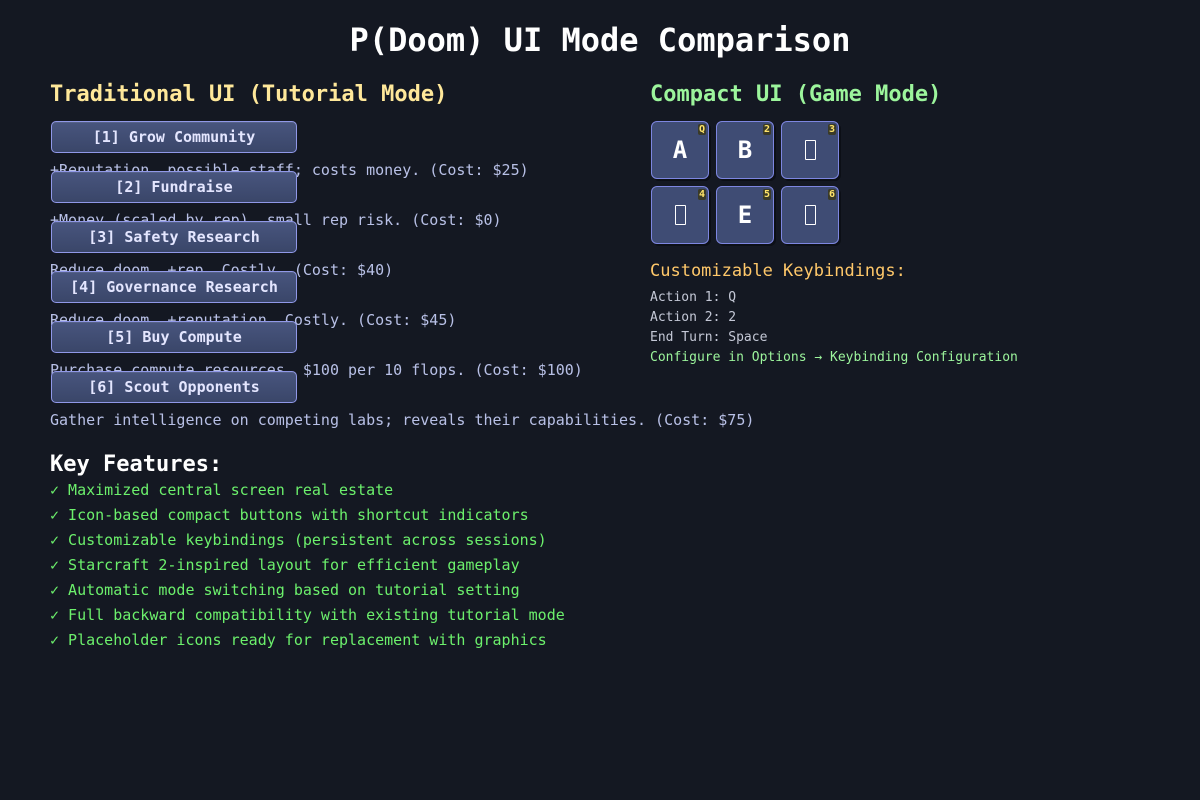 This screenshot has width=1200, height=800. Describe the element at coordinates (796, 94) in the screenshot. I see `compact-ui-heading: Compact UI (Game Mode)` at that location.